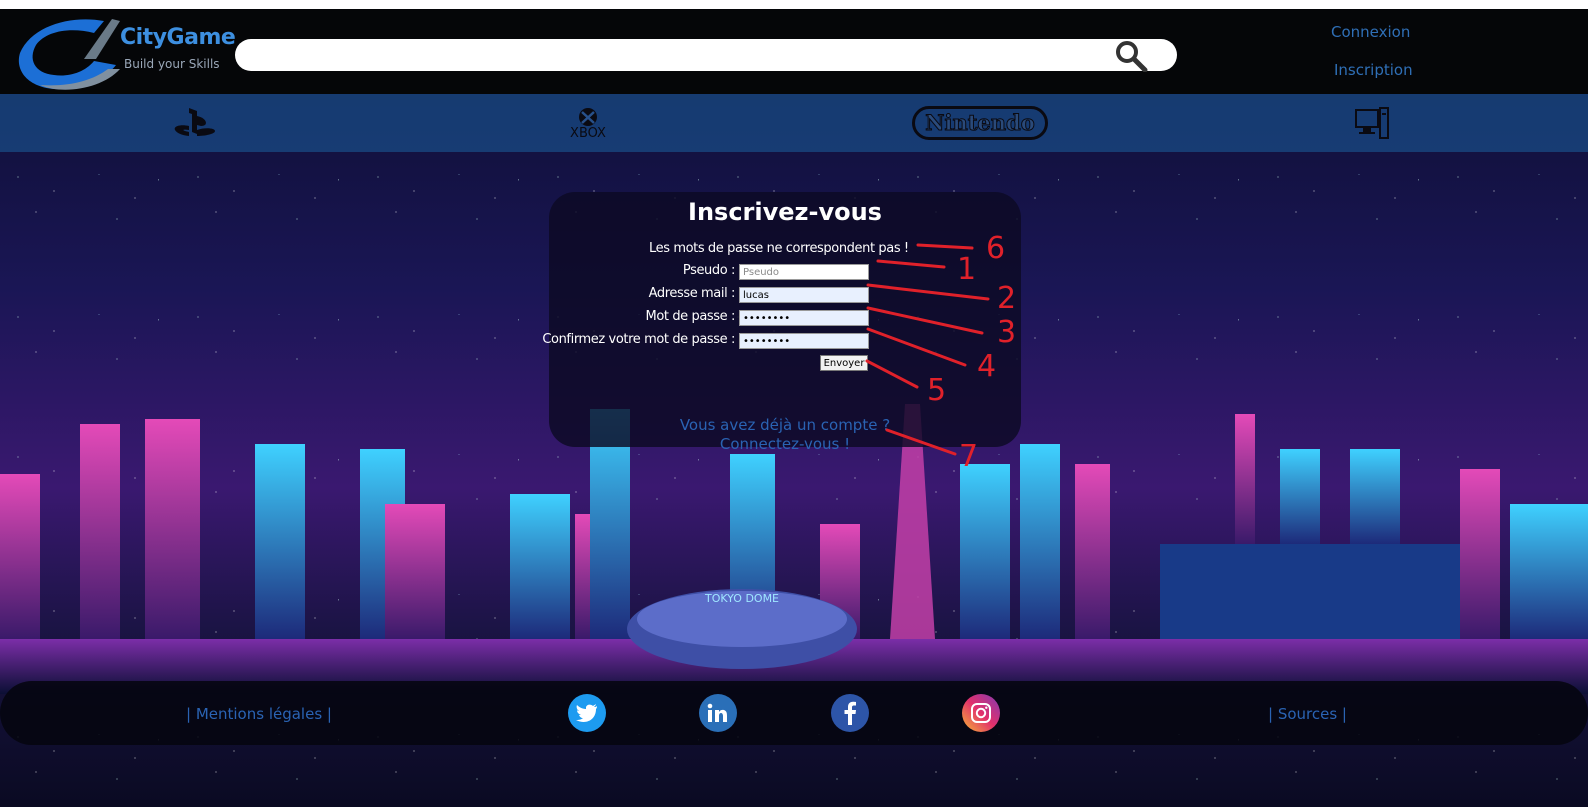 The image size is (1588, 807). I want to click on pseudo-label: Pseudo :, so click(709, 270).